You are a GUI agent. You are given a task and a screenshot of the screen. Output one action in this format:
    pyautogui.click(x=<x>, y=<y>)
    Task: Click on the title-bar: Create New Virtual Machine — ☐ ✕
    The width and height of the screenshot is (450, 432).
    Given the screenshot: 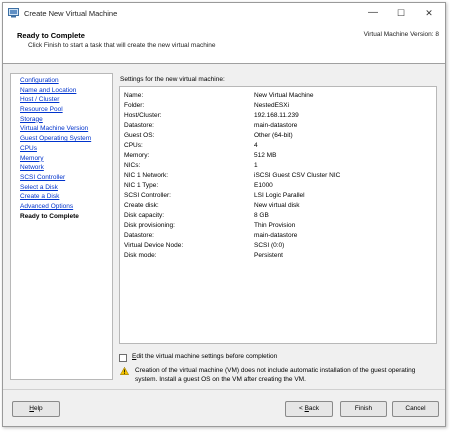 What is the action you would take?
    pyautogui.click(x=224, y=13)
    